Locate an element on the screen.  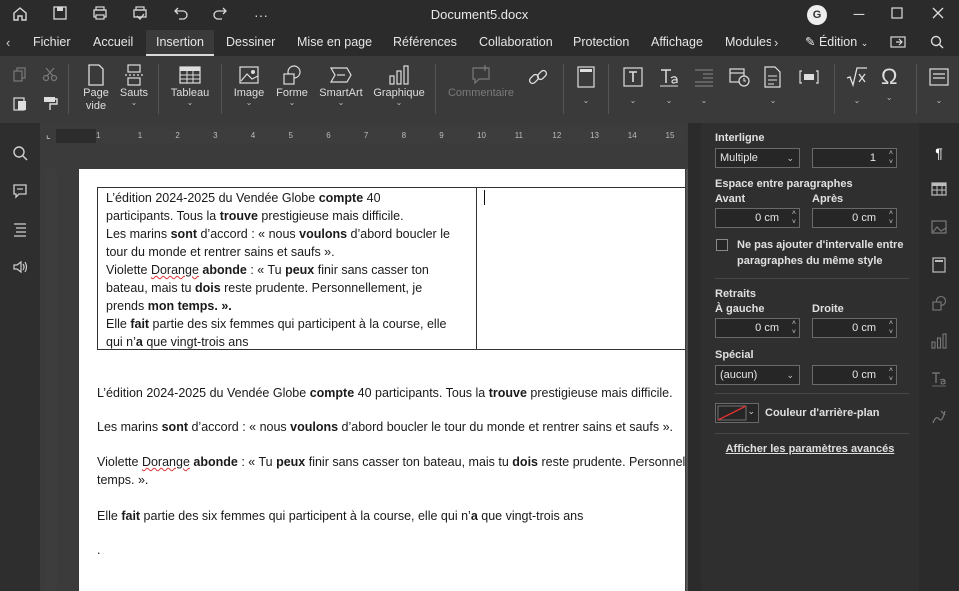
left-indent-input: 0 cm ˄ ˅ is located at coordinates (757, 328).